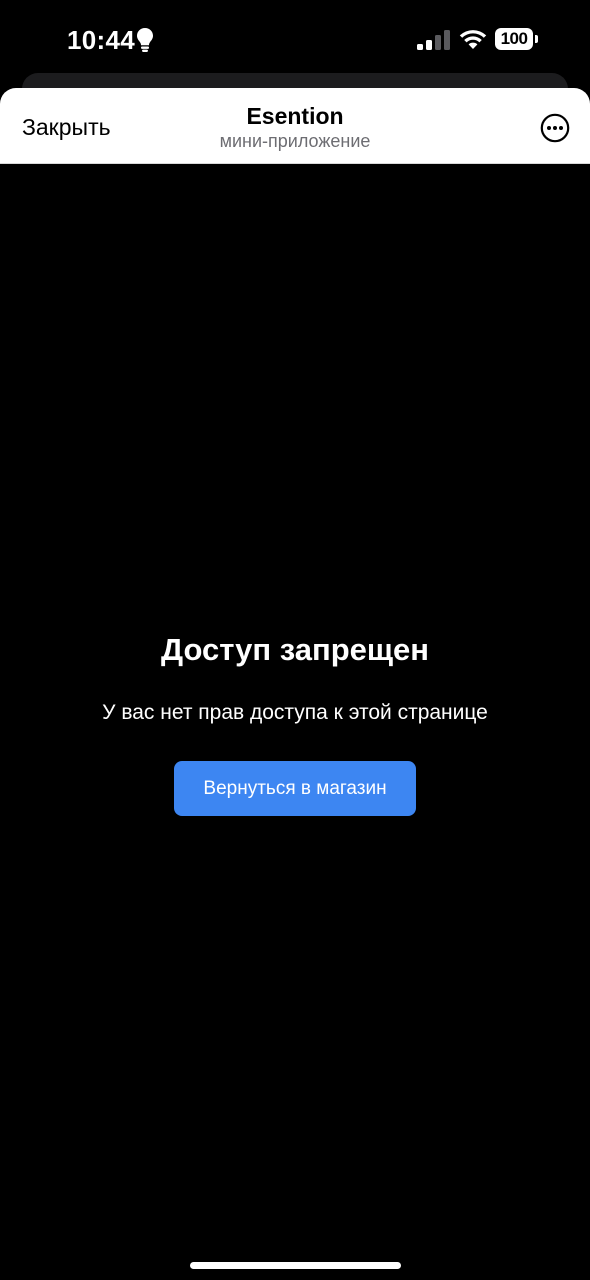  I want to click on status-time: 10:44, so click(101, 40).